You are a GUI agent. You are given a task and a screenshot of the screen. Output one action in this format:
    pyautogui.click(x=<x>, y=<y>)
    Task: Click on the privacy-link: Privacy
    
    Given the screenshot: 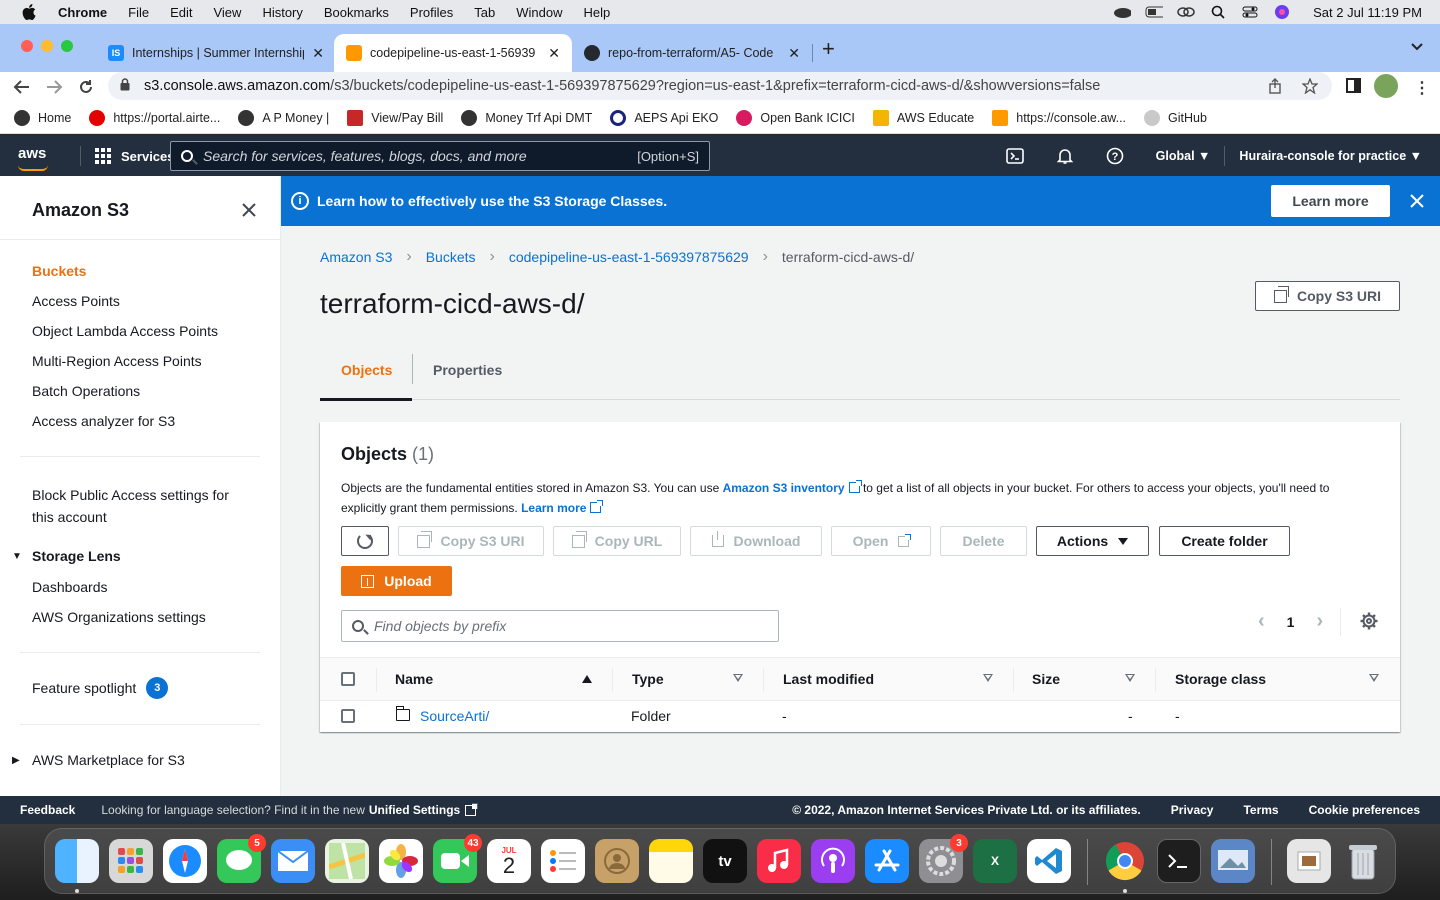 What is the action you would take?
    pyautogui.click(x=1192, y=810)
    